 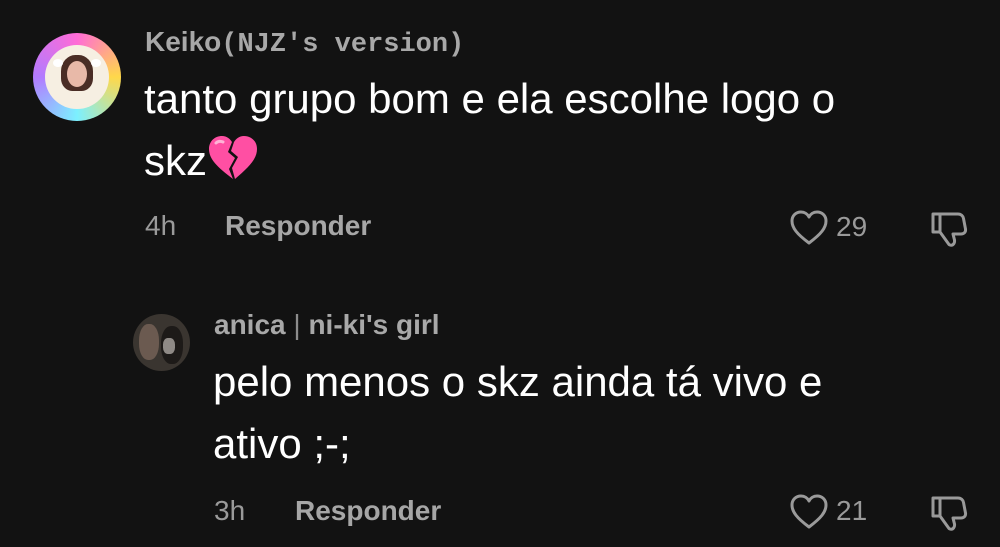 What do you see at coordinates (518, 381) in the screenshot?
I see `comment-text-line: pelo menos o skz ainda tá vivo e` at bounding box center [518, 381].